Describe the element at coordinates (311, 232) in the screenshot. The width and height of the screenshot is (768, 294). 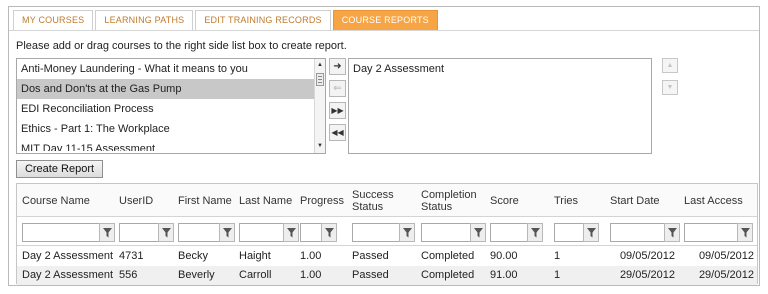
I see `filter-input-progress` at that location.